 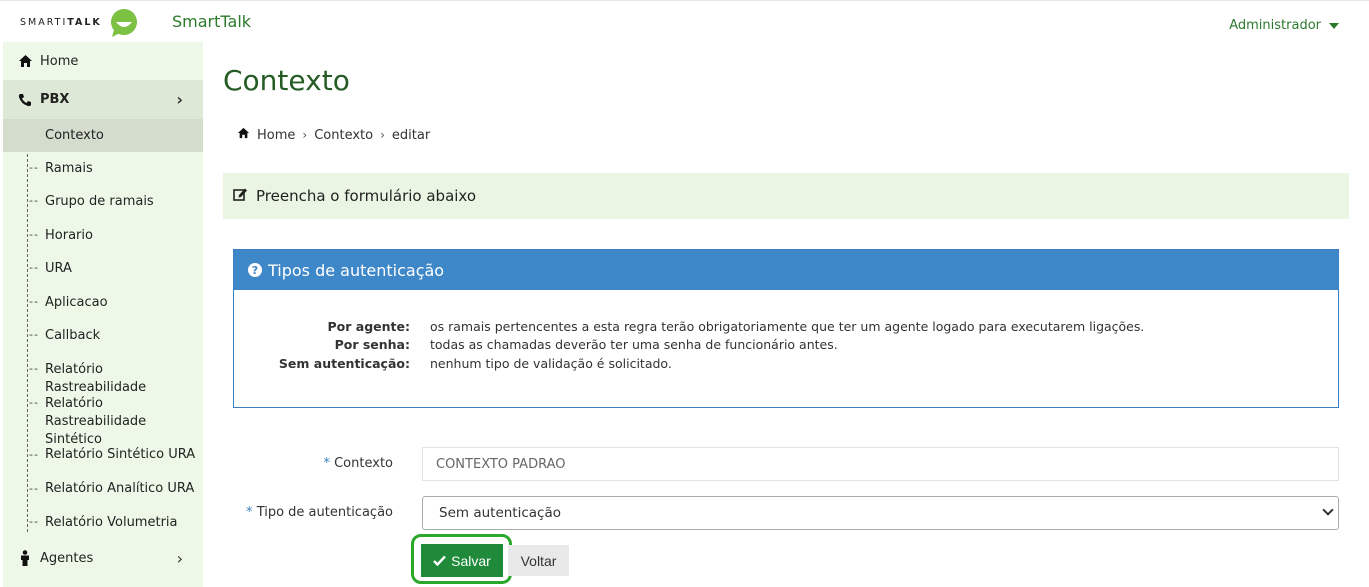 What do you see at coordinates (103, 490) in the screenshot?
I see `sidebar-subitem-relatorio-analitico-ura: -- Relatório Analítico URA` at bounding box center [103, 490].